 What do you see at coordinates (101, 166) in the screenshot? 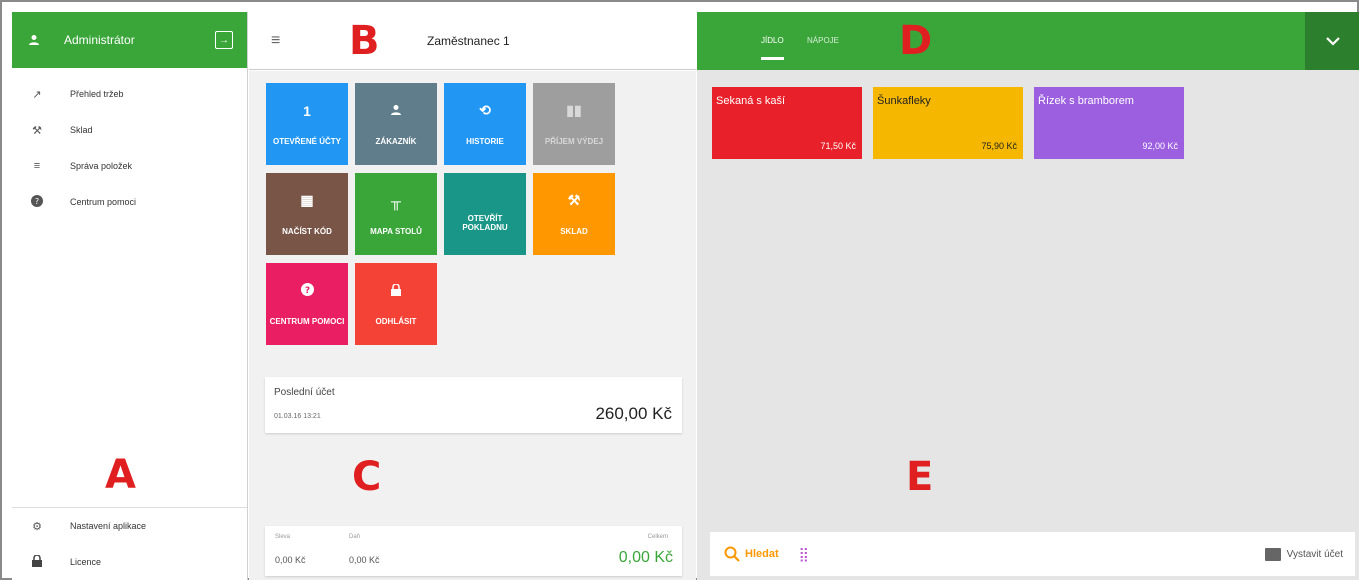
I see `sidebar-item-label: Správa položek` at bounding box center [101, 166].